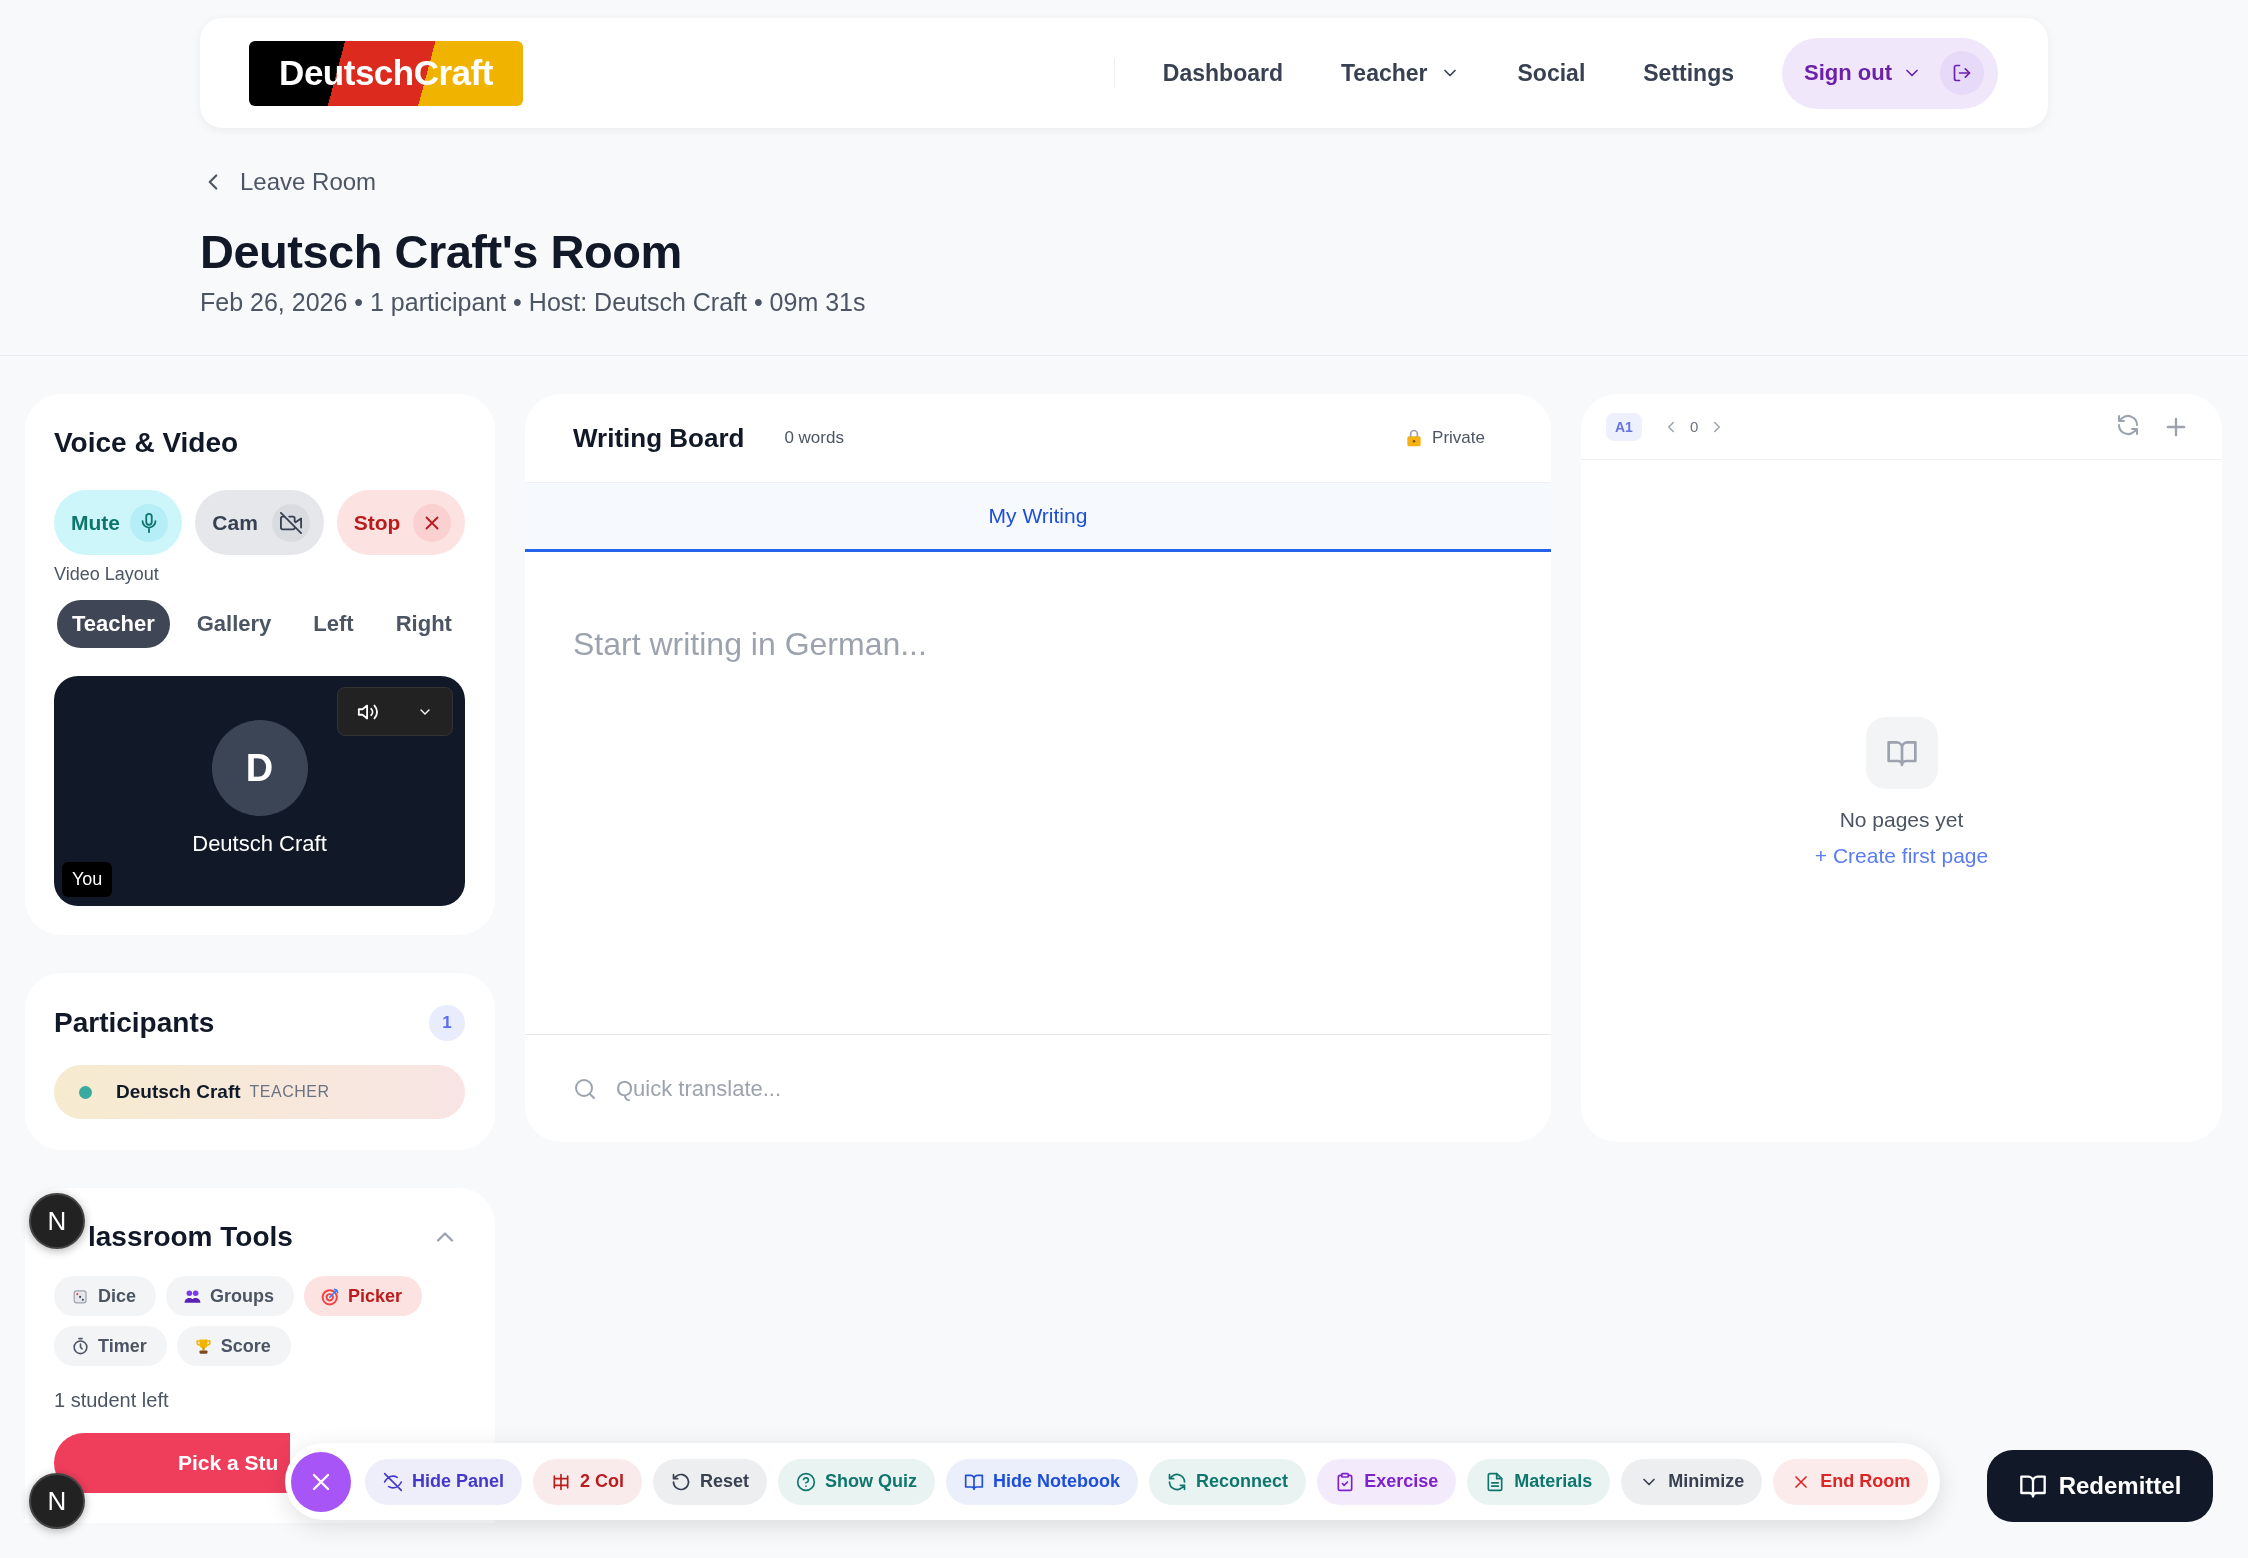  What do you see at coordinates (1901, 753) in the screenshot?
I see `book-icon` at bounding box center [1901, 753].